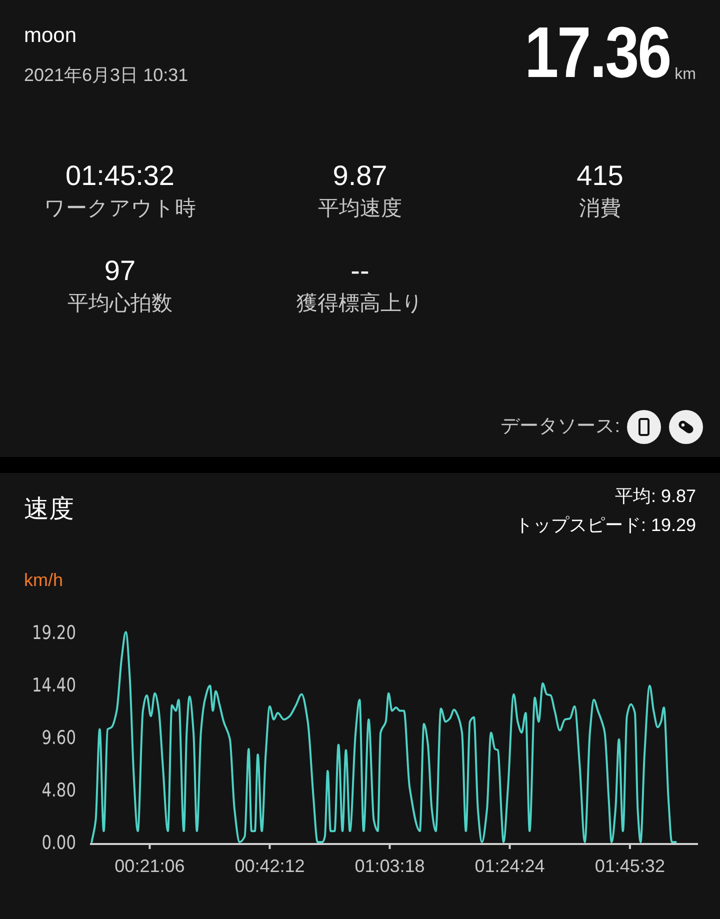  I want to click on user-name: moon, so click(51, 36).